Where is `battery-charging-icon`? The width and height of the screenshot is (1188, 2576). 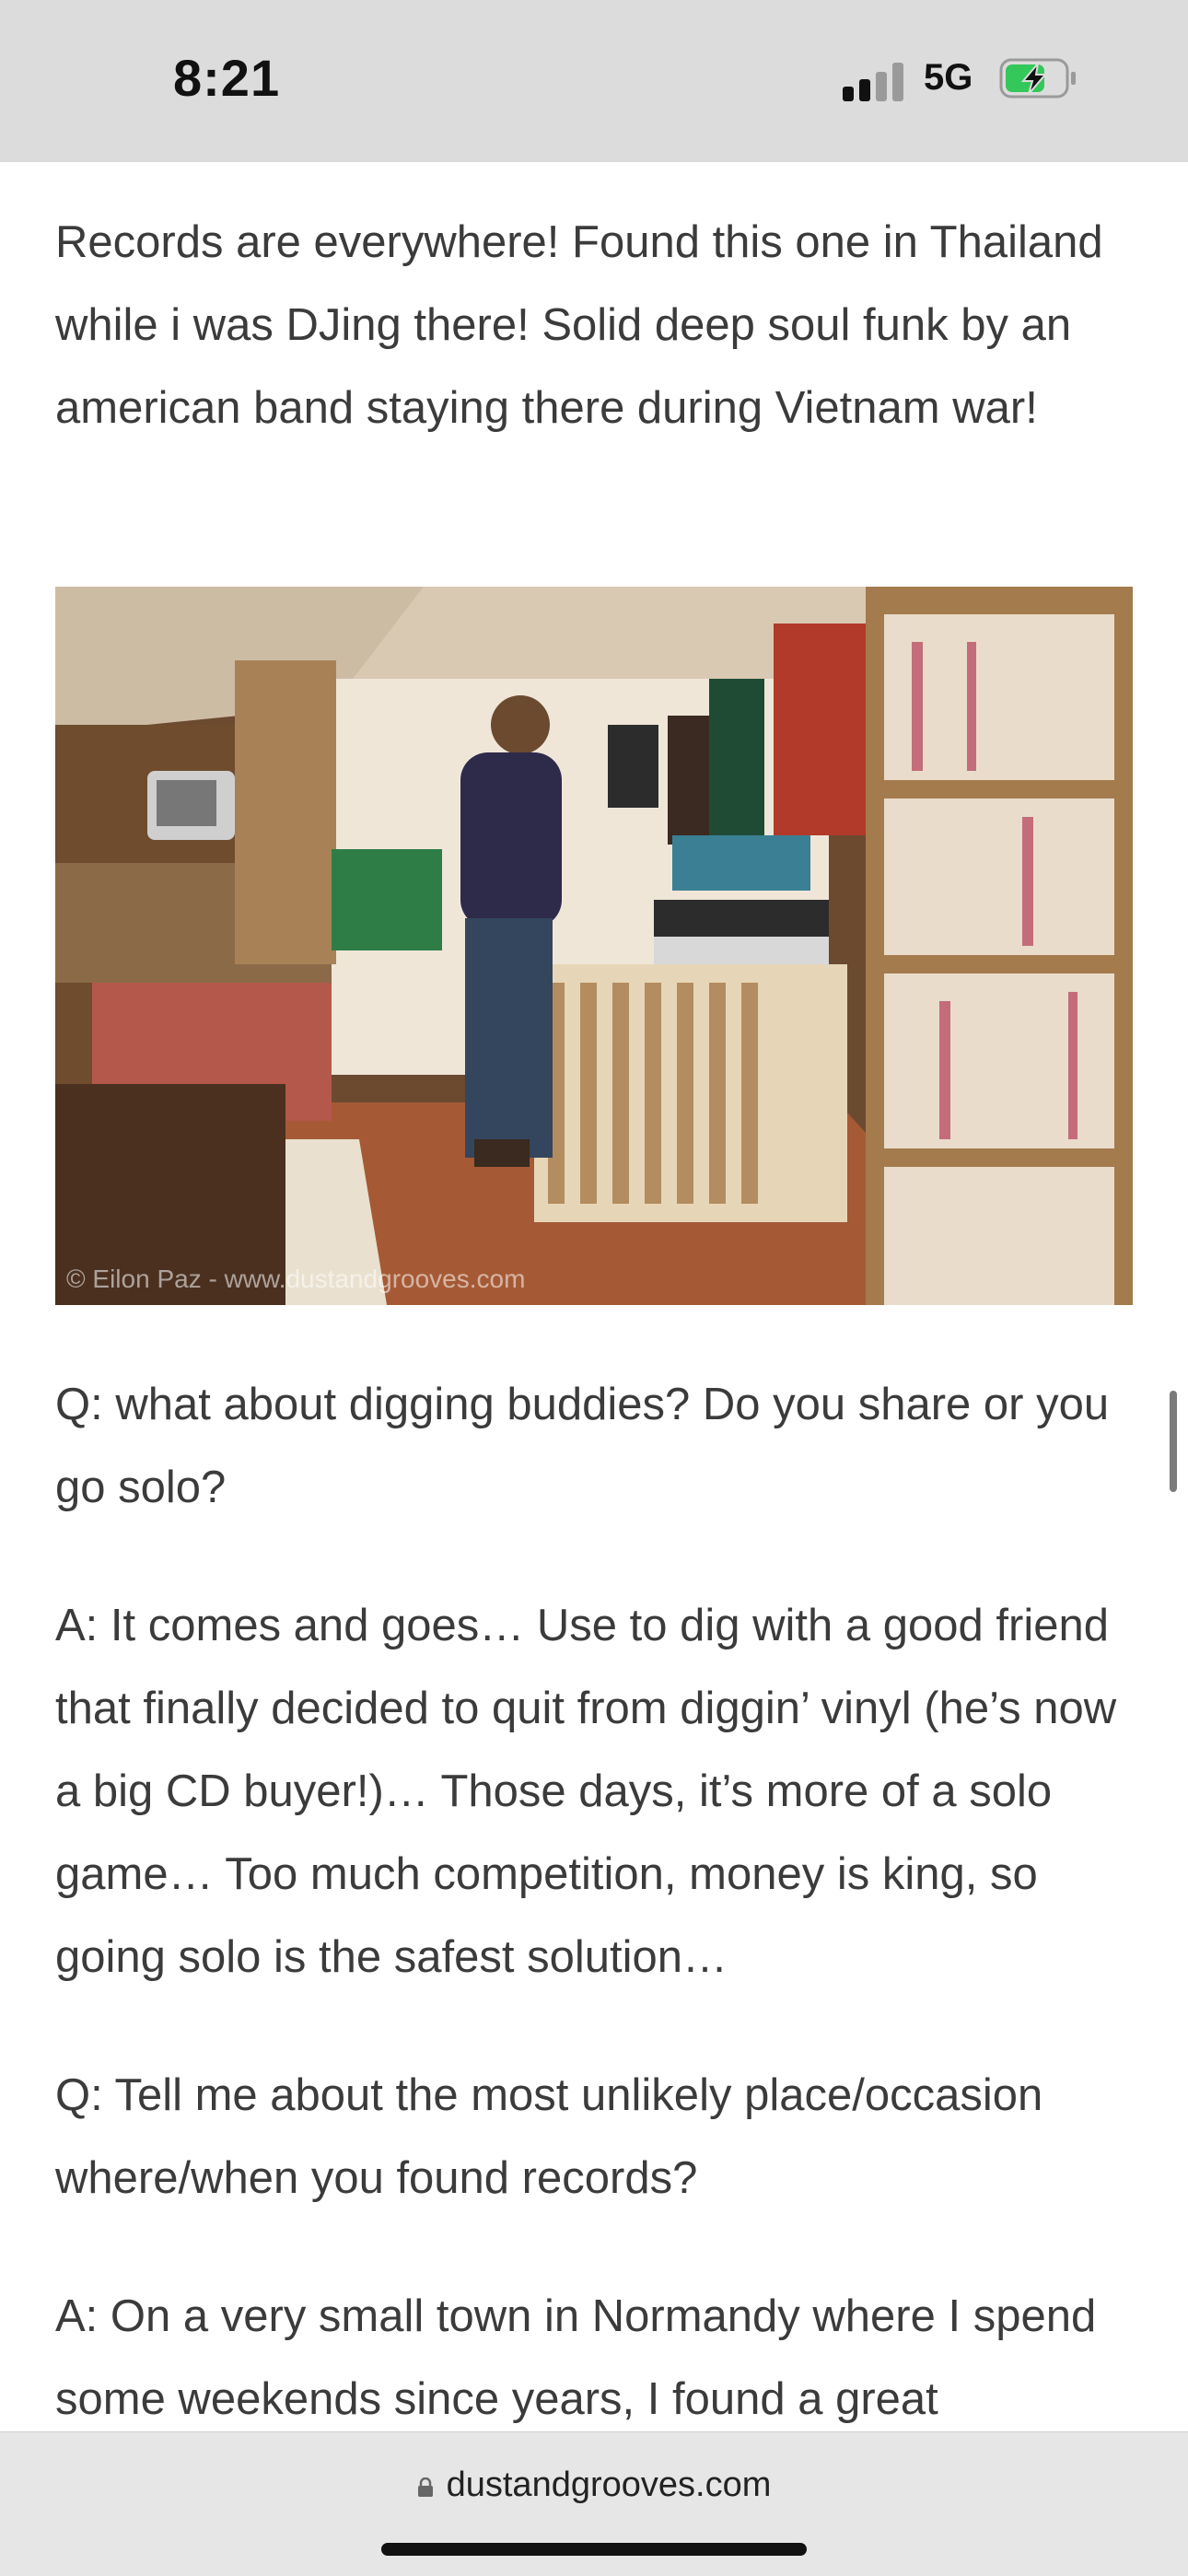 battery-charging-icon is located at coordinates (1037, 78).